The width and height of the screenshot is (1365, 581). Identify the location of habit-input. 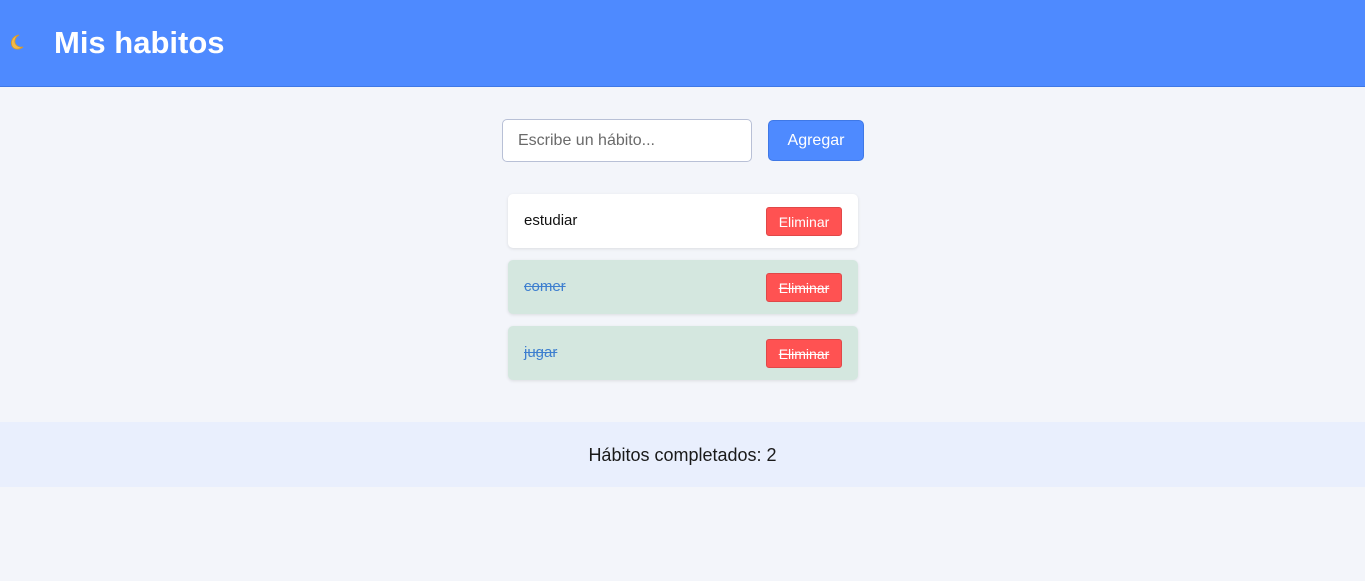
(627, 140).